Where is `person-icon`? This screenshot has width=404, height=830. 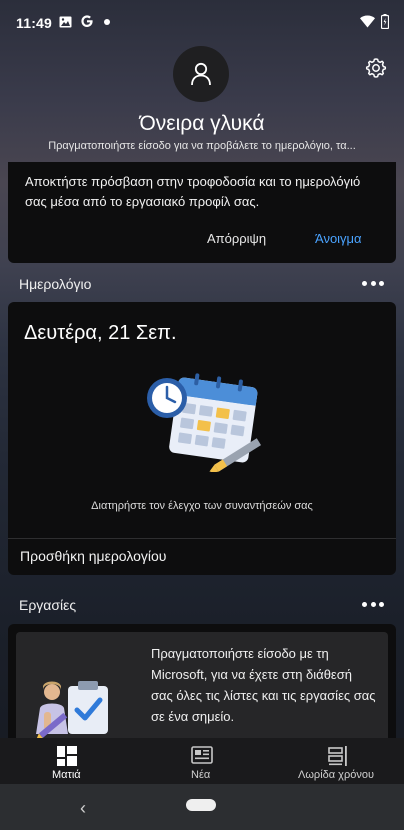
person-icon is located at coordinates (201, 74).